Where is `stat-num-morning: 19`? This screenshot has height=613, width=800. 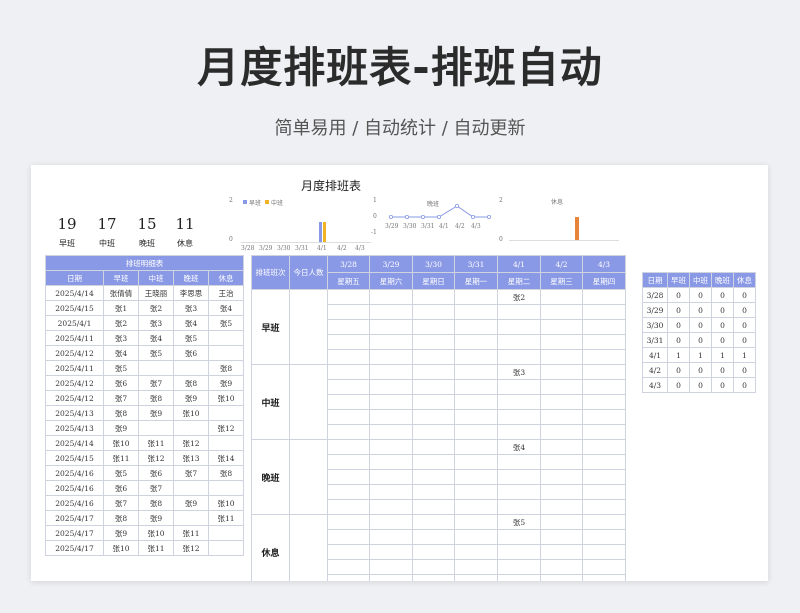 stat-num-morning: 19 is located at coordinates (67, 224).